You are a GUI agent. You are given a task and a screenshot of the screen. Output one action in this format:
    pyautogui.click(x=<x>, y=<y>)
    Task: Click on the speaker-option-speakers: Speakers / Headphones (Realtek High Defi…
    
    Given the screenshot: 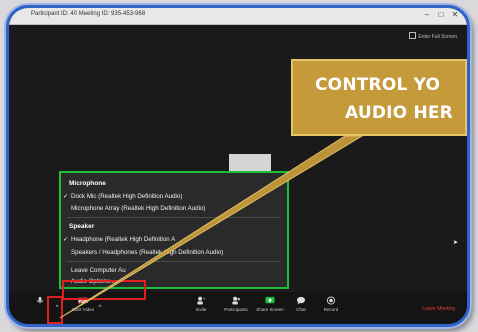 What is the action you would take?
    pyautogui.click(x=147, y=252)
    